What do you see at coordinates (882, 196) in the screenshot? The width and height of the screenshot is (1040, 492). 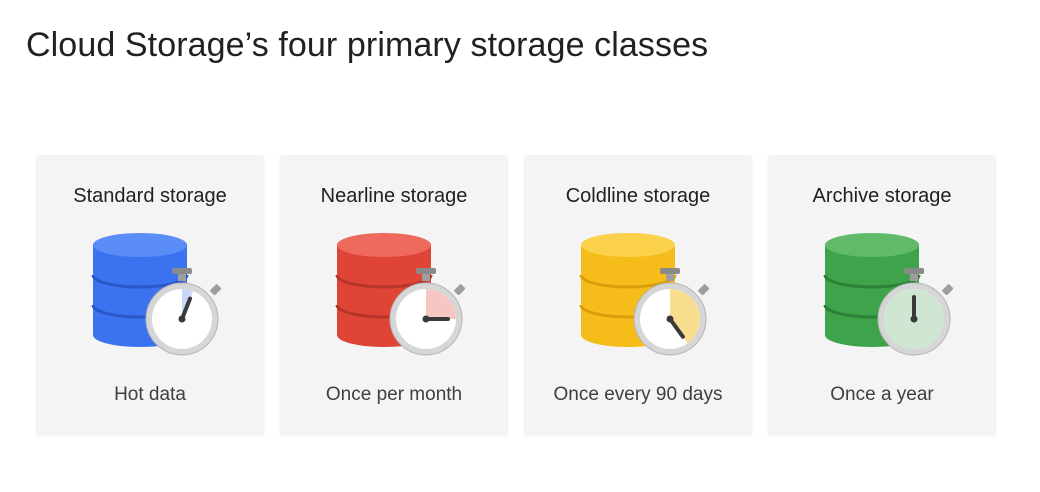 I see `card-title: Archive storage` at bounding box center [882, 196].